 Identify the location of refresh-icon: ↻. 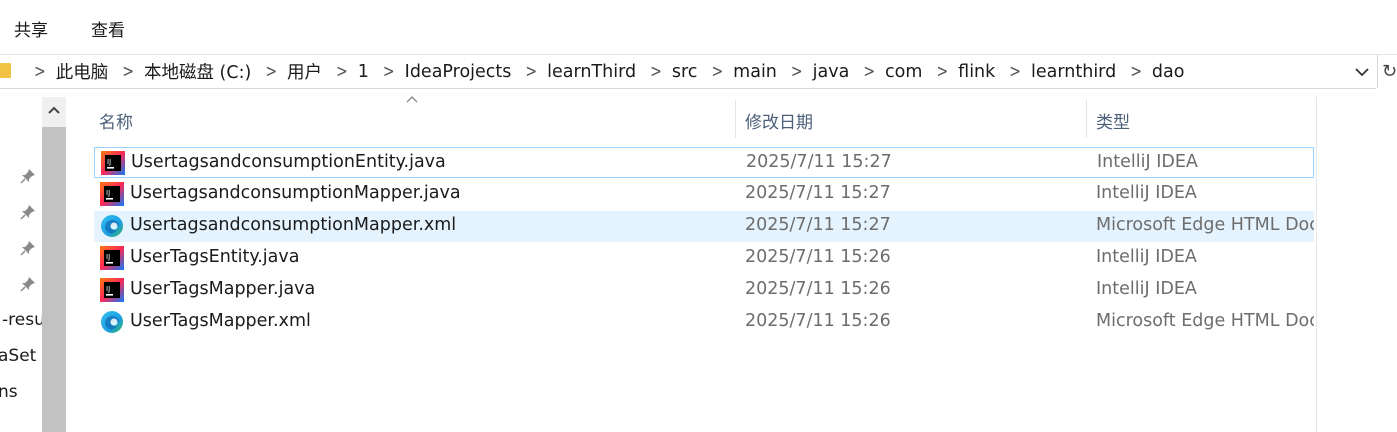
(1389, 71).